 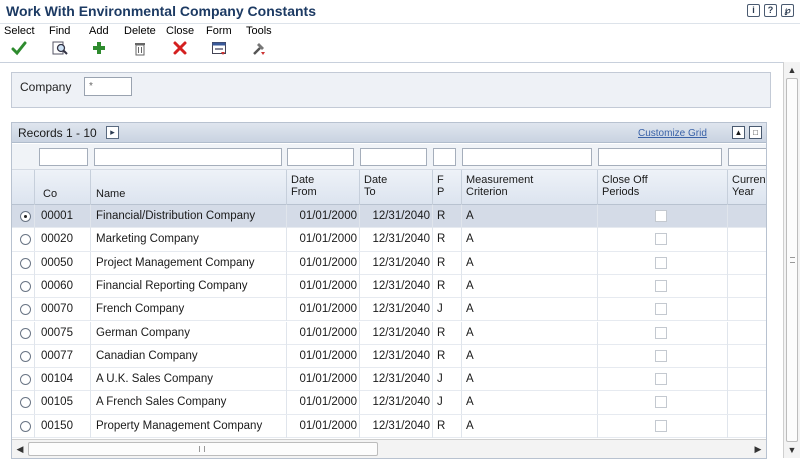 What do you see at coordinates (62, 403) in the screenshot?
I see `cell-co: 00105` at bounding box center [62, 403].